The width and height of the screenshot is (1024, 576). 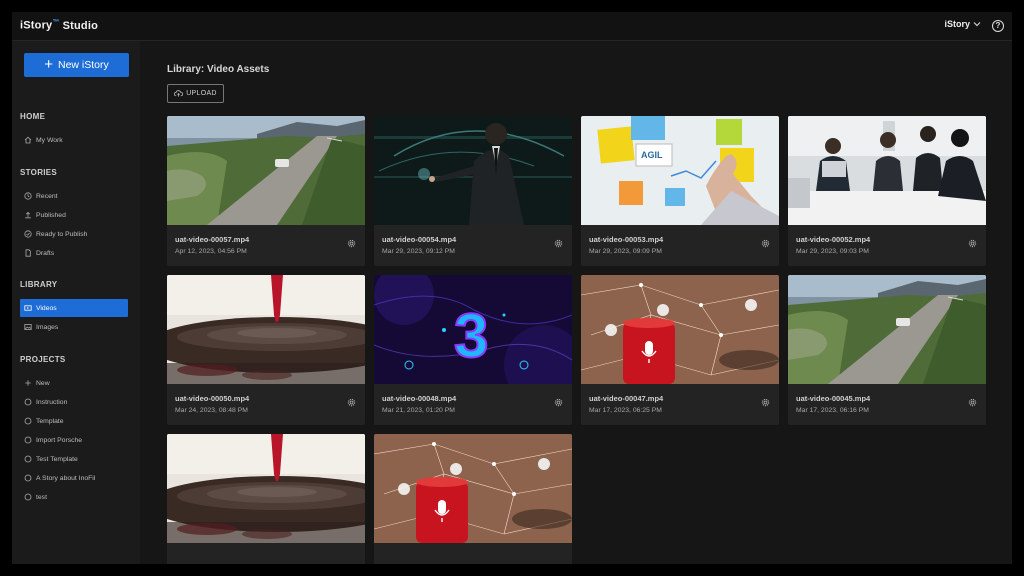 What do you see at coordinates (41, 497) in the screenshot?
I see `sidebar-item-label: test` at bounding box center [41, 497].